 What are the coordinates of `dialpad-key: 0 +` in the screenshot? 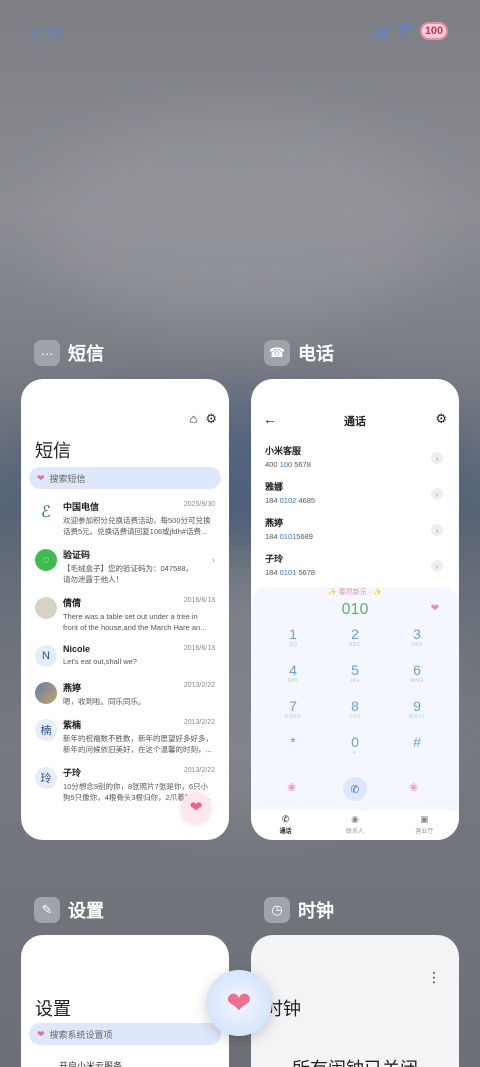 It's located at (355, 746).